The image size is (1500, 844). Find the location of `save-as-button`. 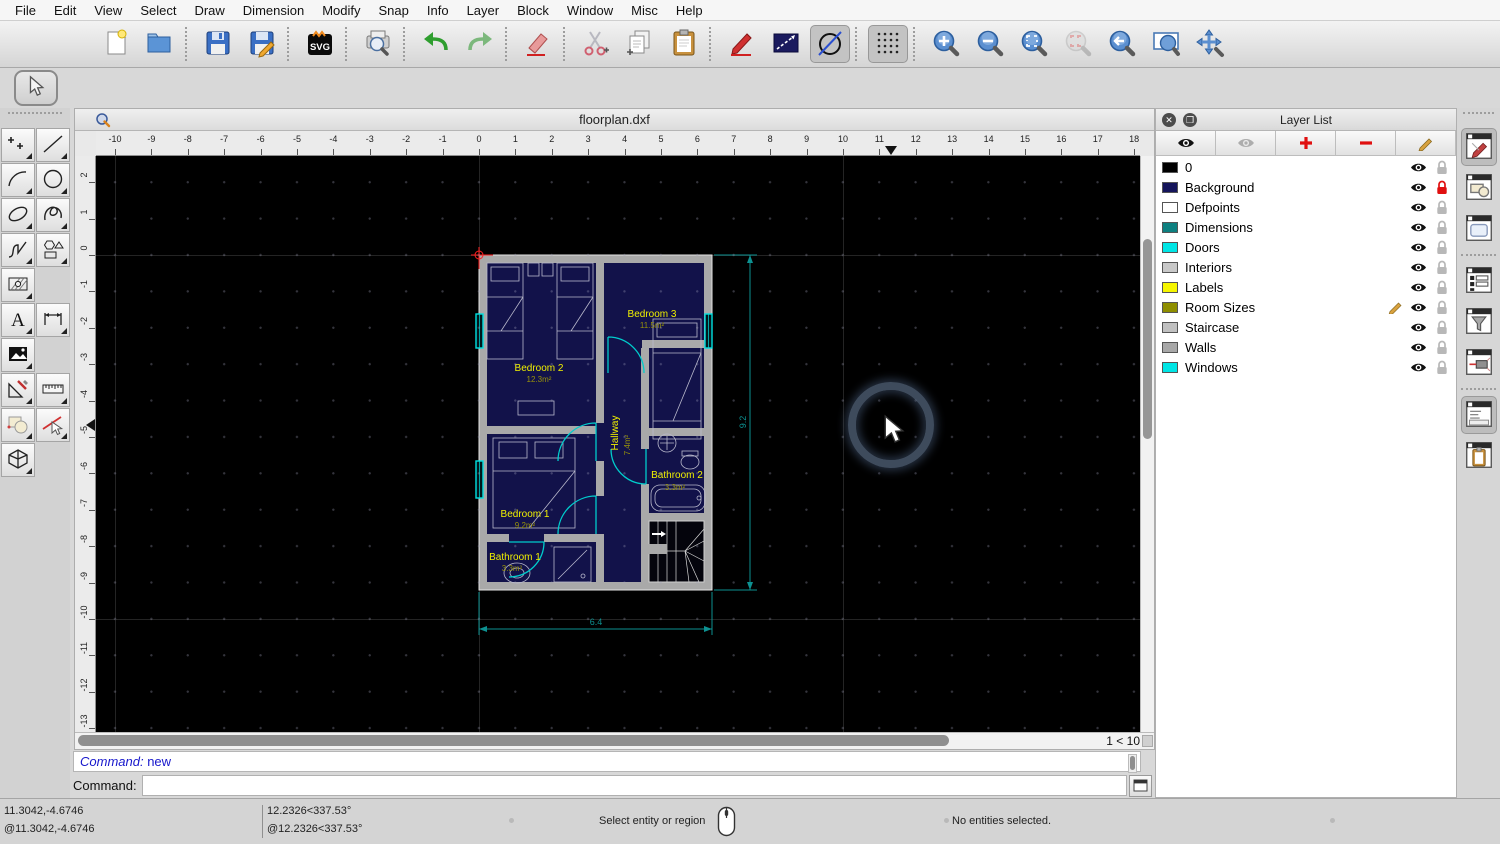

save-as-button is located at coordinates (262, 44).